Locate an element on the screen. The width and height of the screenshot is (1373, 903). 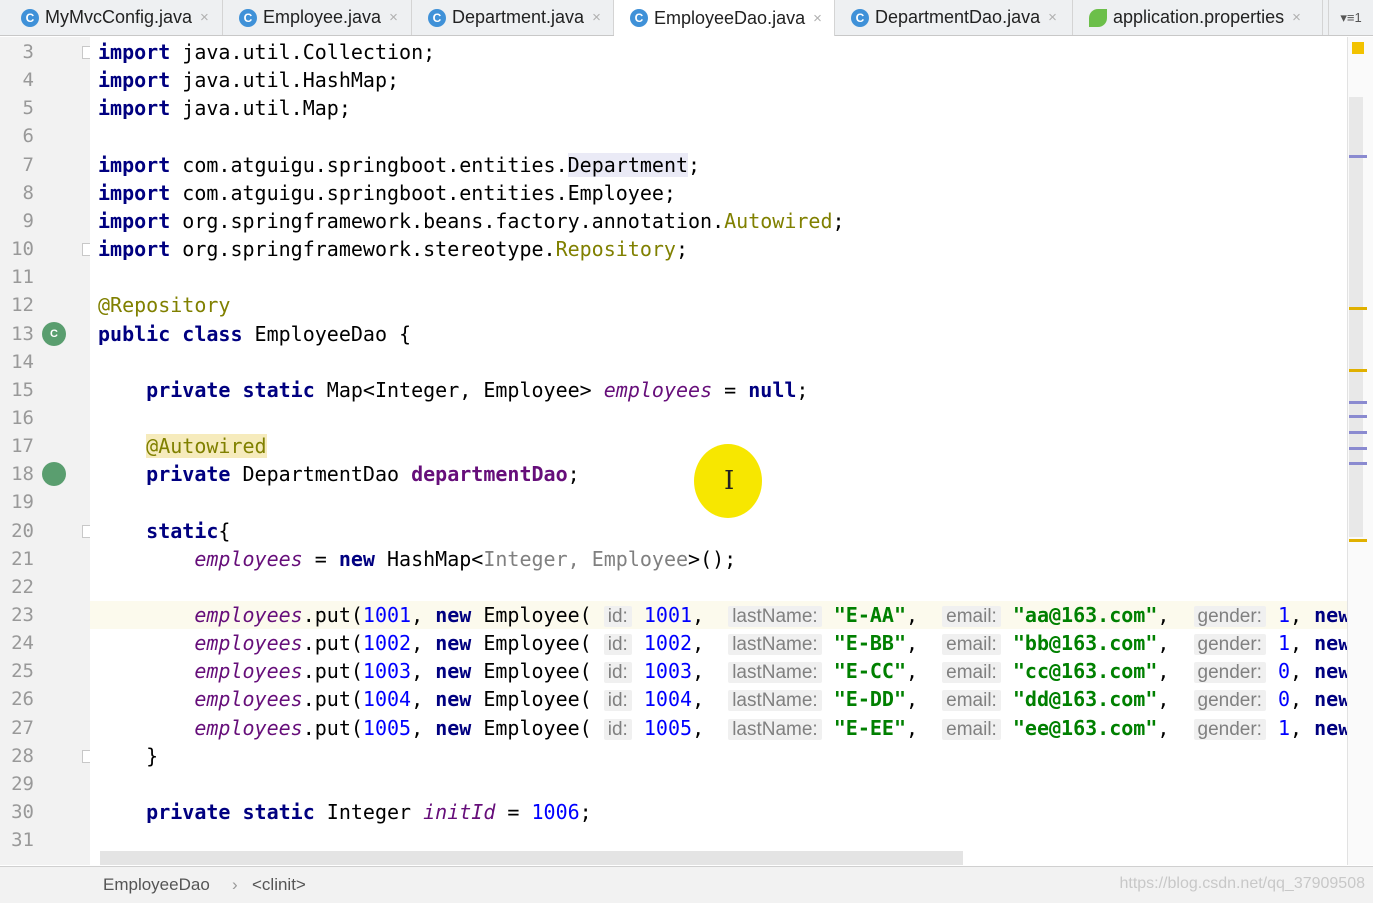
tab-department-java: C Department.java × is located at coordinates (513, 17).